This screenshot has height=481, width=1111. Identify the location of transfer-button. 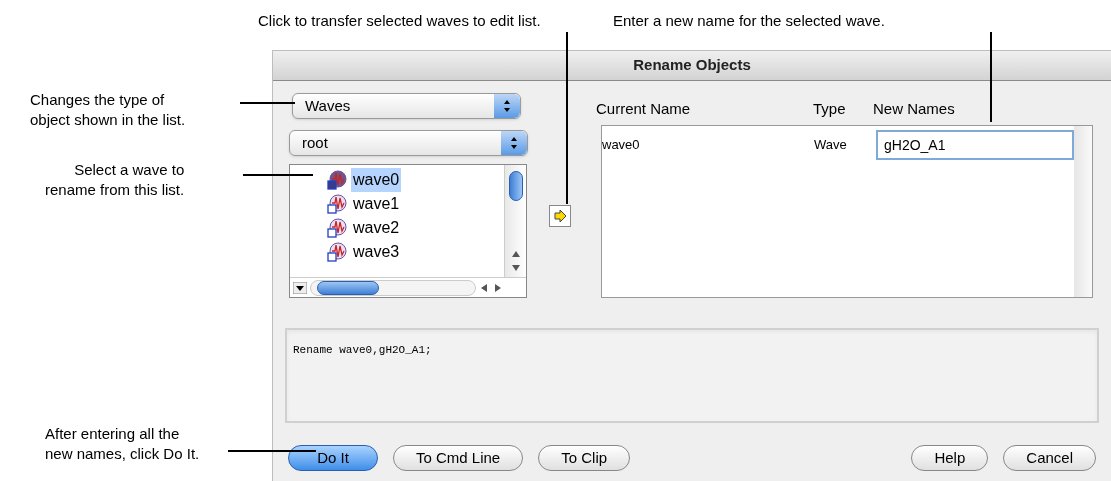
(560, 216).